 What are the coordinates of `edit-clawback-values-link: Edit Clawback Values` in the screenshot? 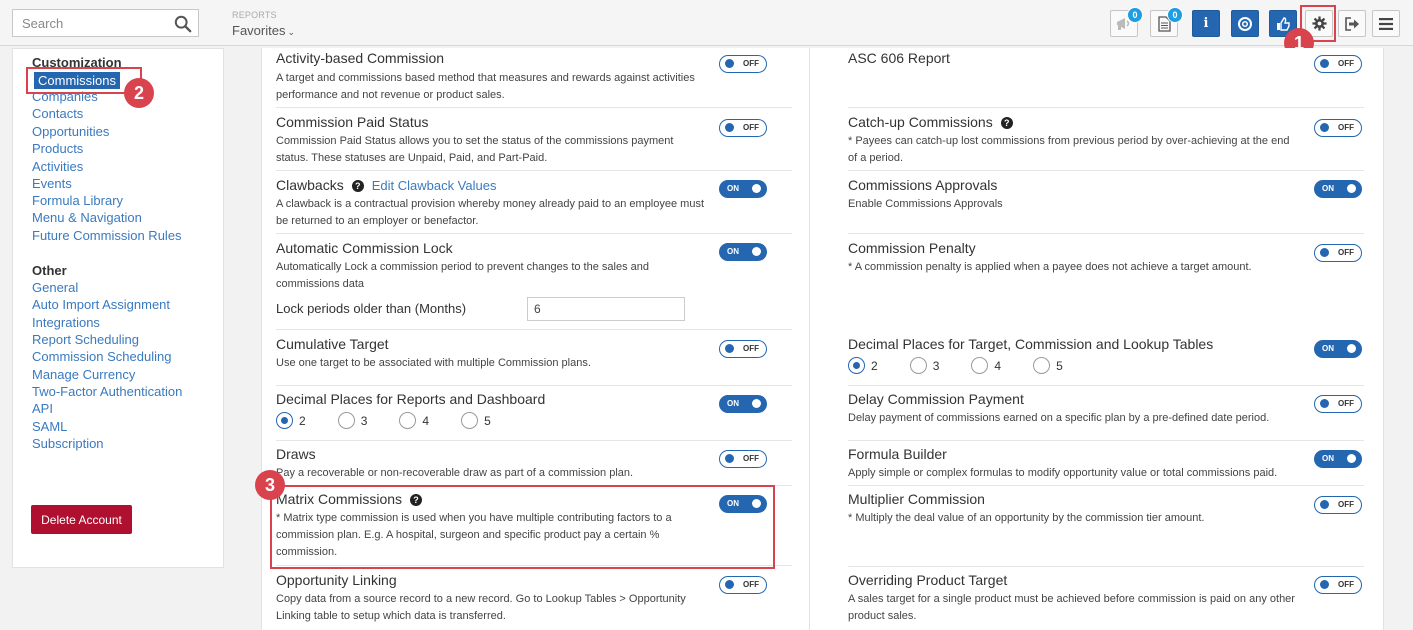 It's located at (434, 185).